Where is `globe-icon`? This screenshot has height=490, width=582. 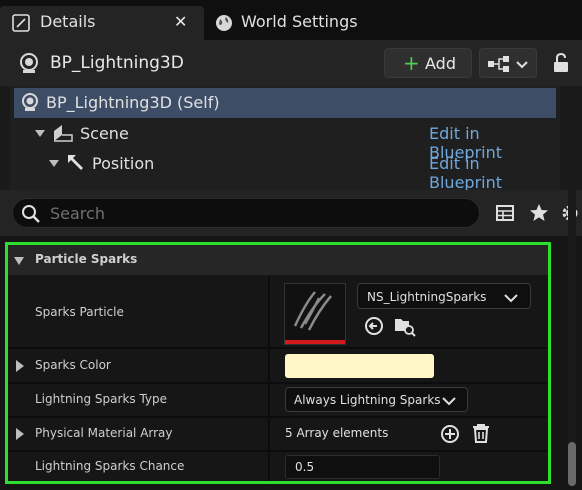
globe-icon is located at coordinates (224, 23).